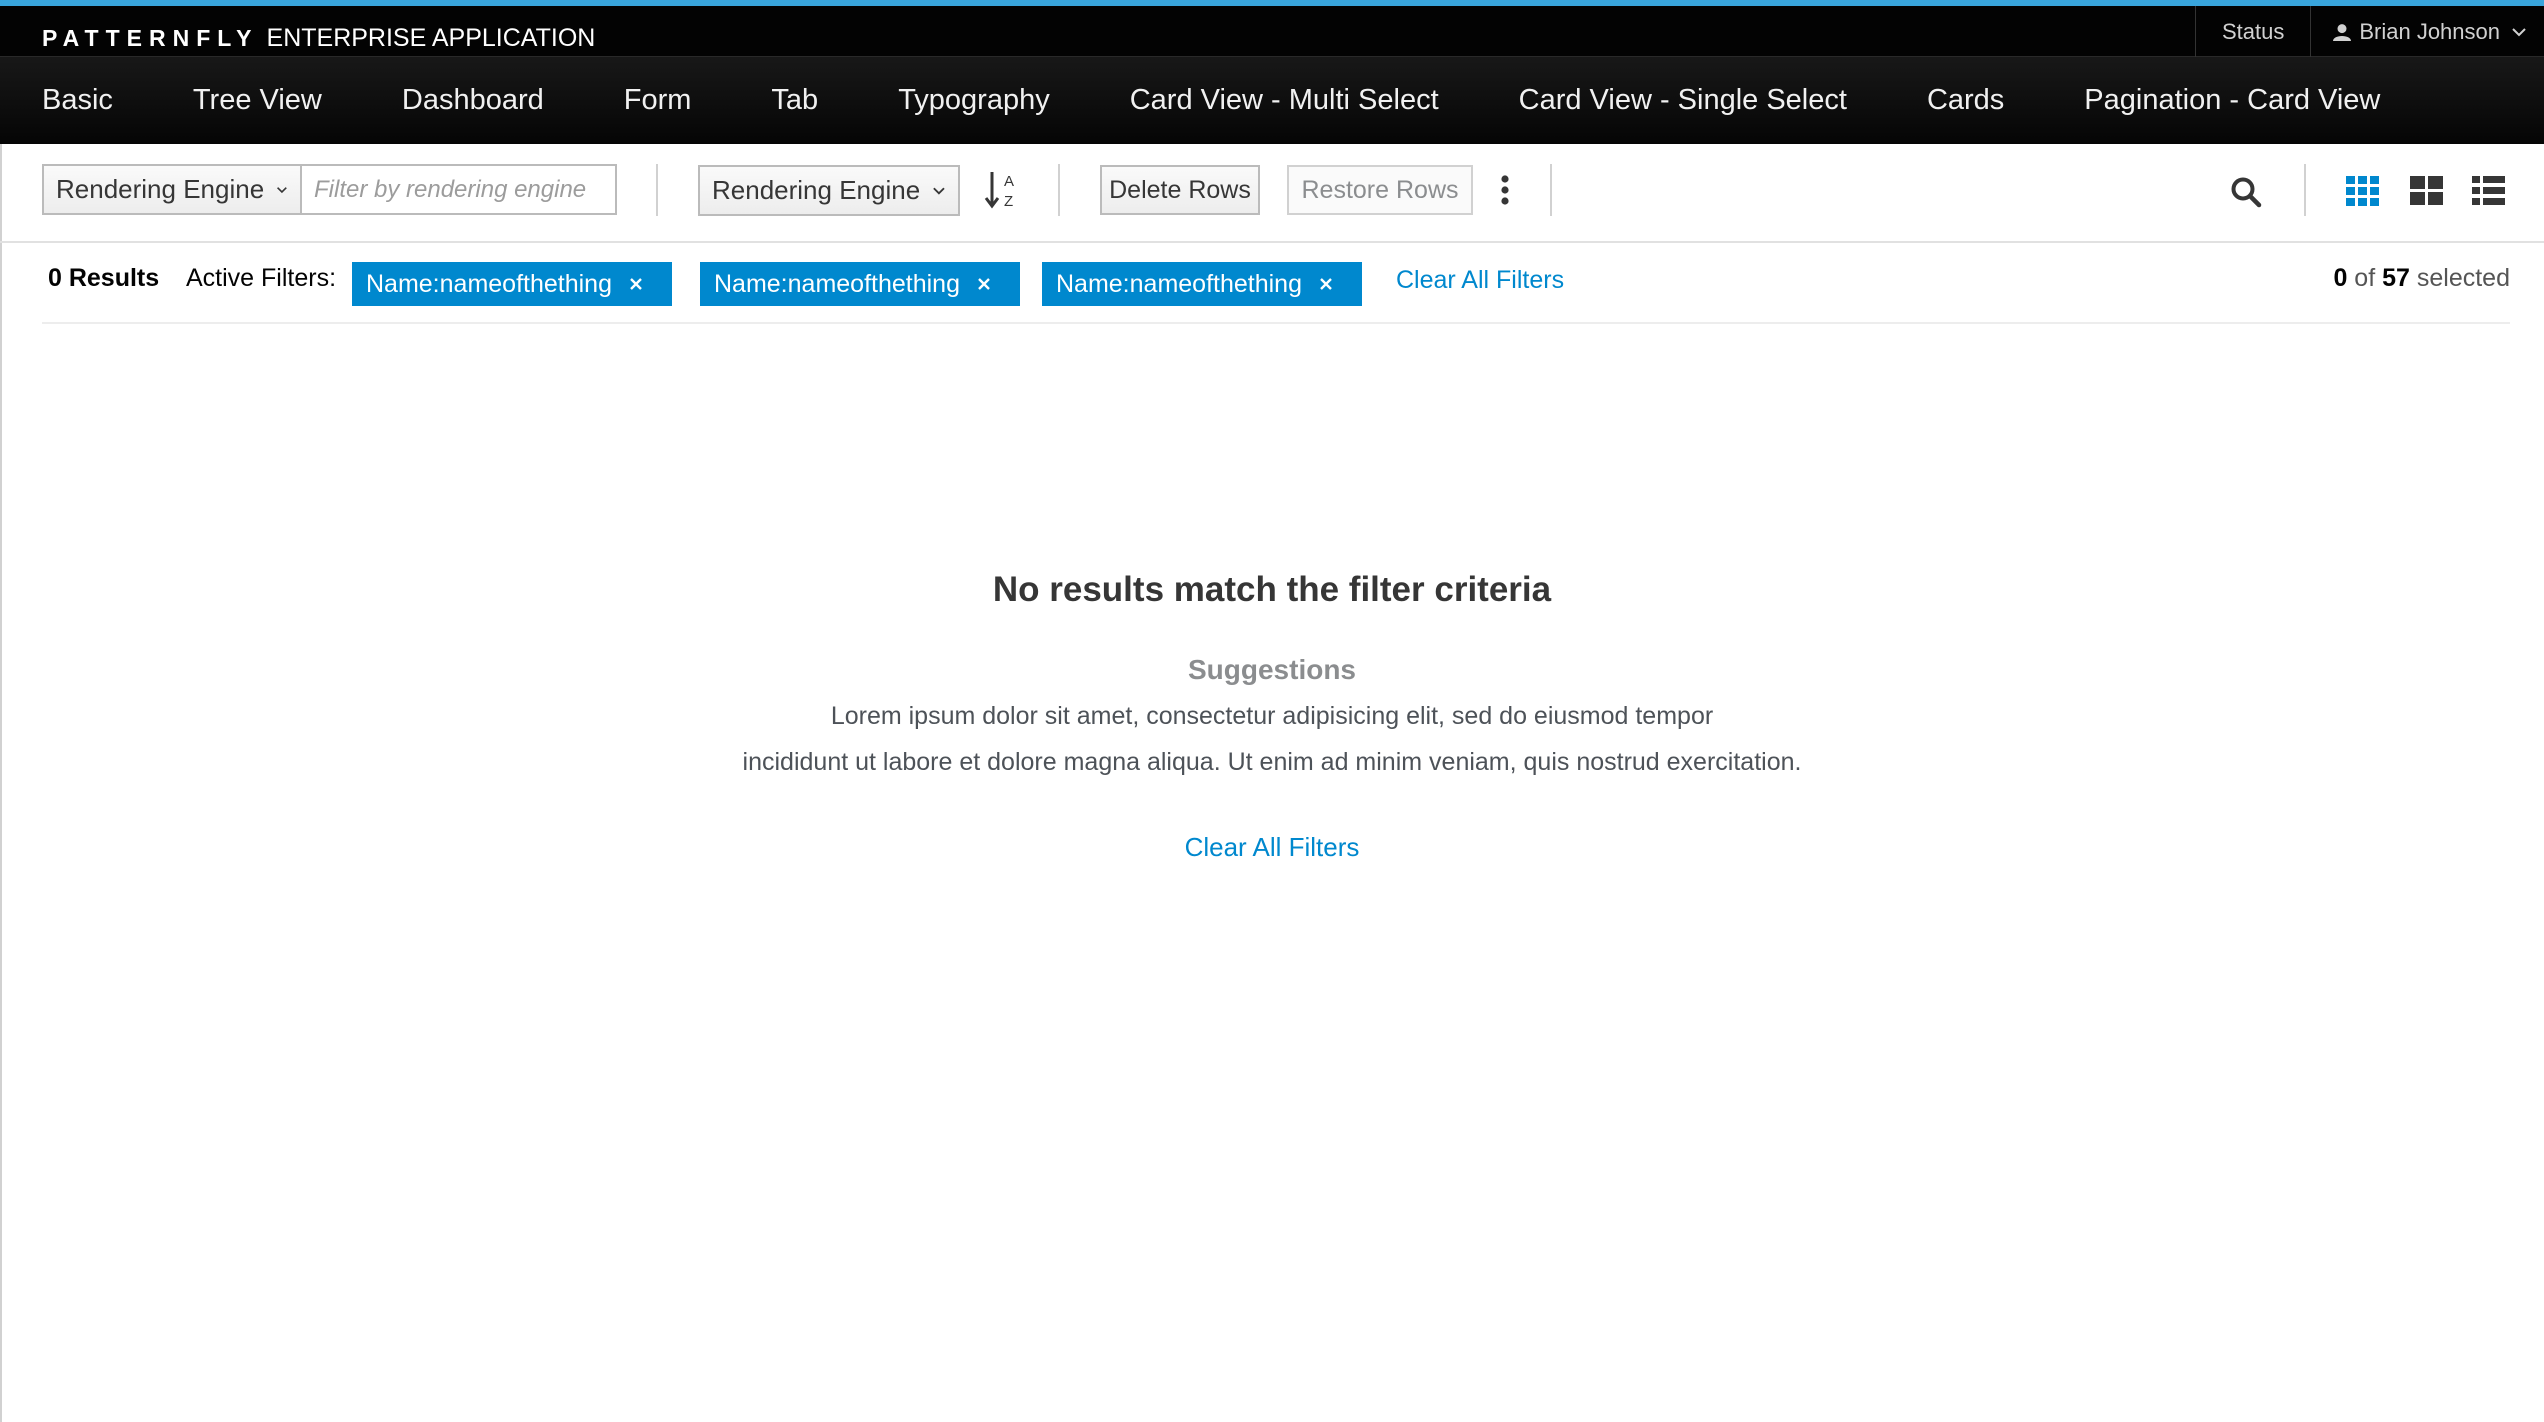 This screenshot has height=1422, width=2544. What do you see at coordinates (1272, 589) in the screenshot?
I see `empty-state-title: No results match the filter criteria` at bounding box center [1272, 589].